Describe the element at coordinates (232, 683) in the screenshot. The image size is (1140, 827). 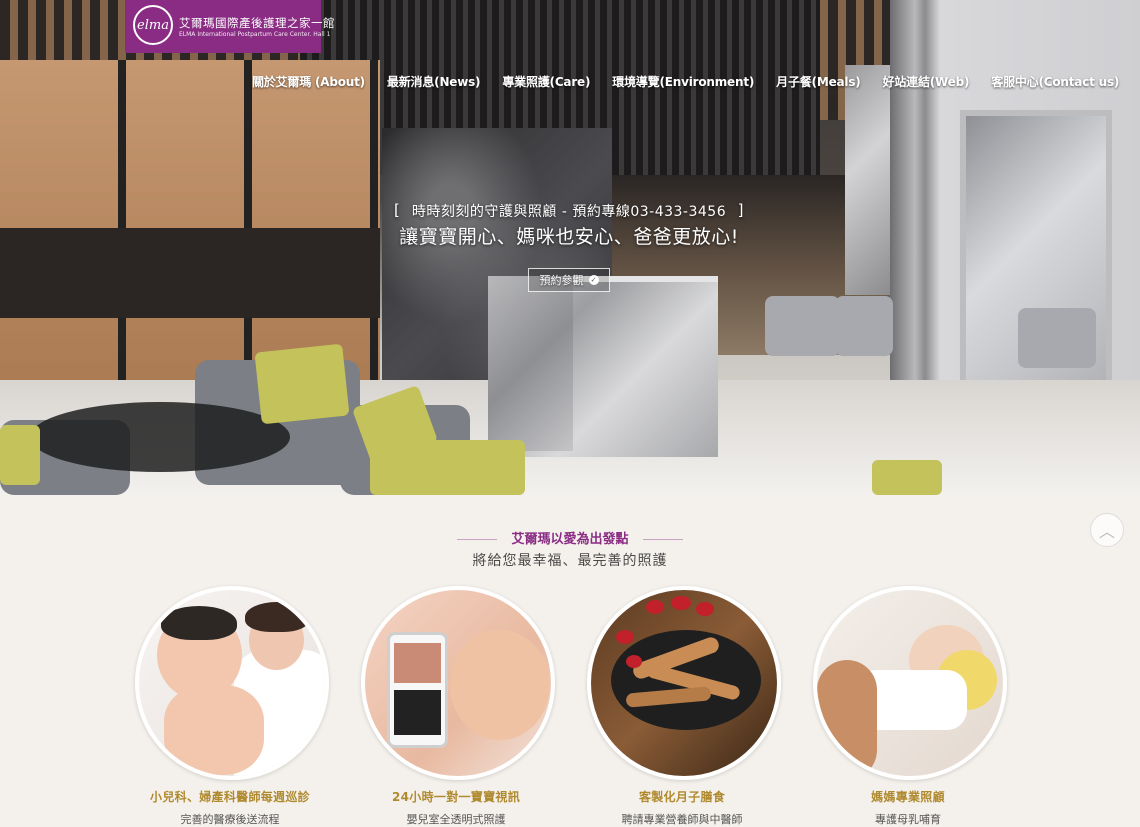
I see `feature-image-doctor` at that location.